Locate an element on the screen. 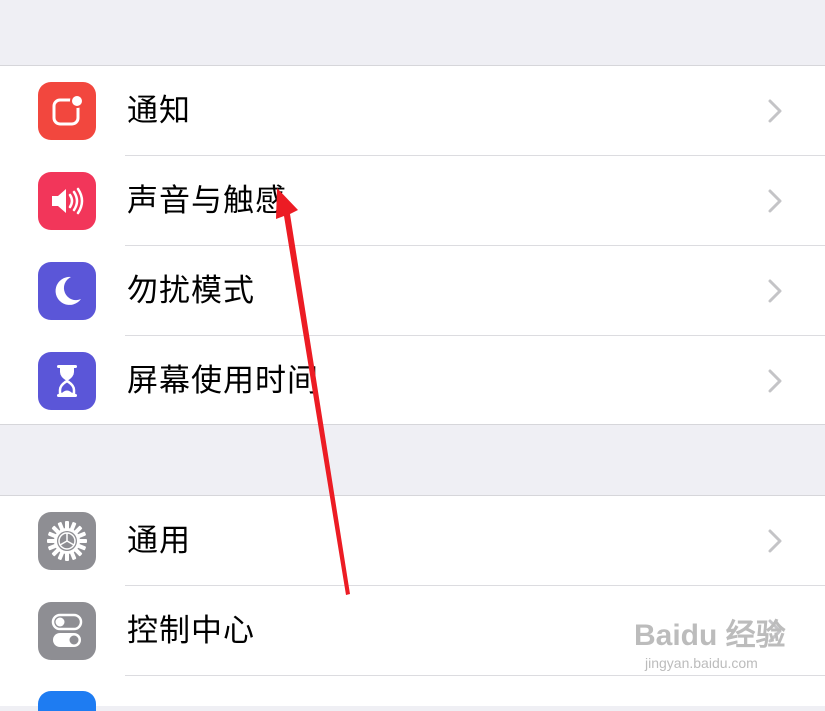 Image resolution: width=825 pixels, height=711 pixels. settings-row-label: 控制中心 is located at coordinates (191, 631).